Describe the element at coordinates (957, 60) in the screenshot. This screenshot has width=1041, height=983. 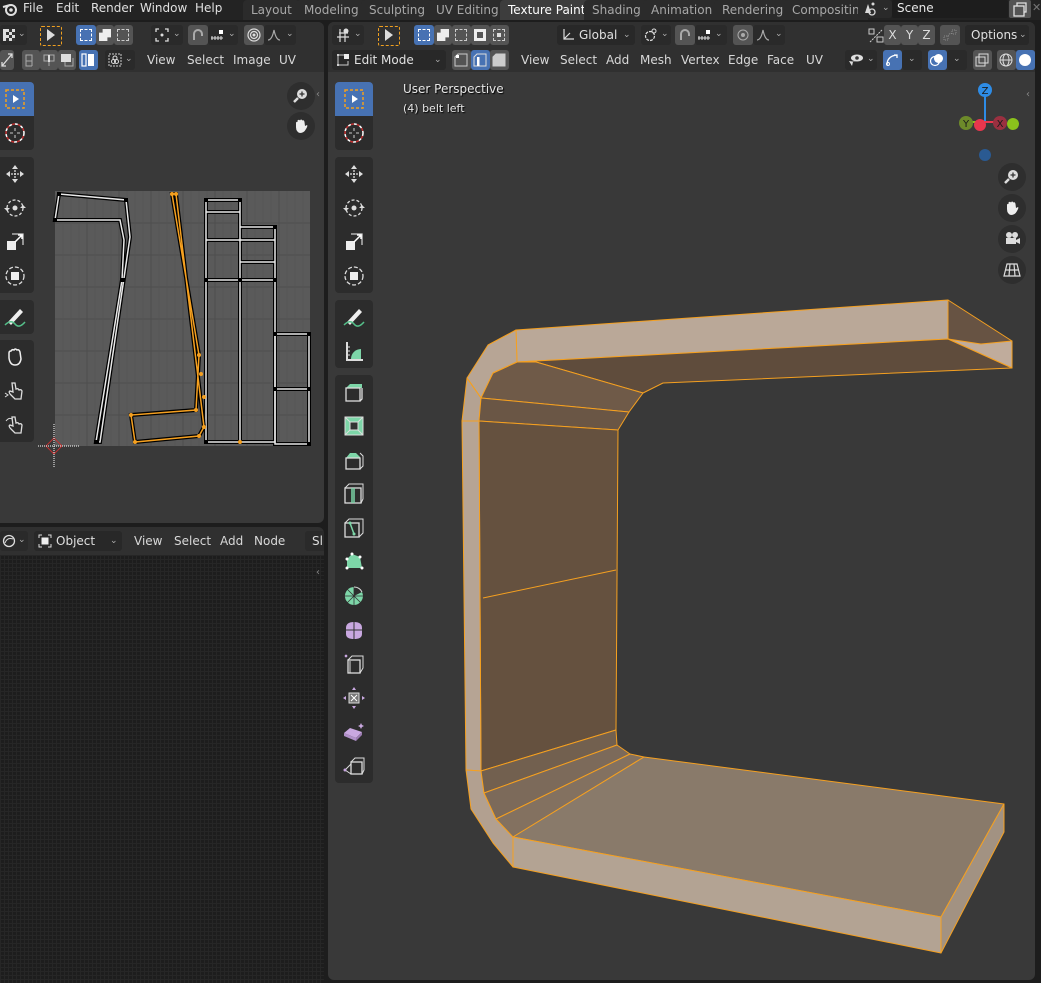
I see `overlays-dropdown: ⌄` at that location.